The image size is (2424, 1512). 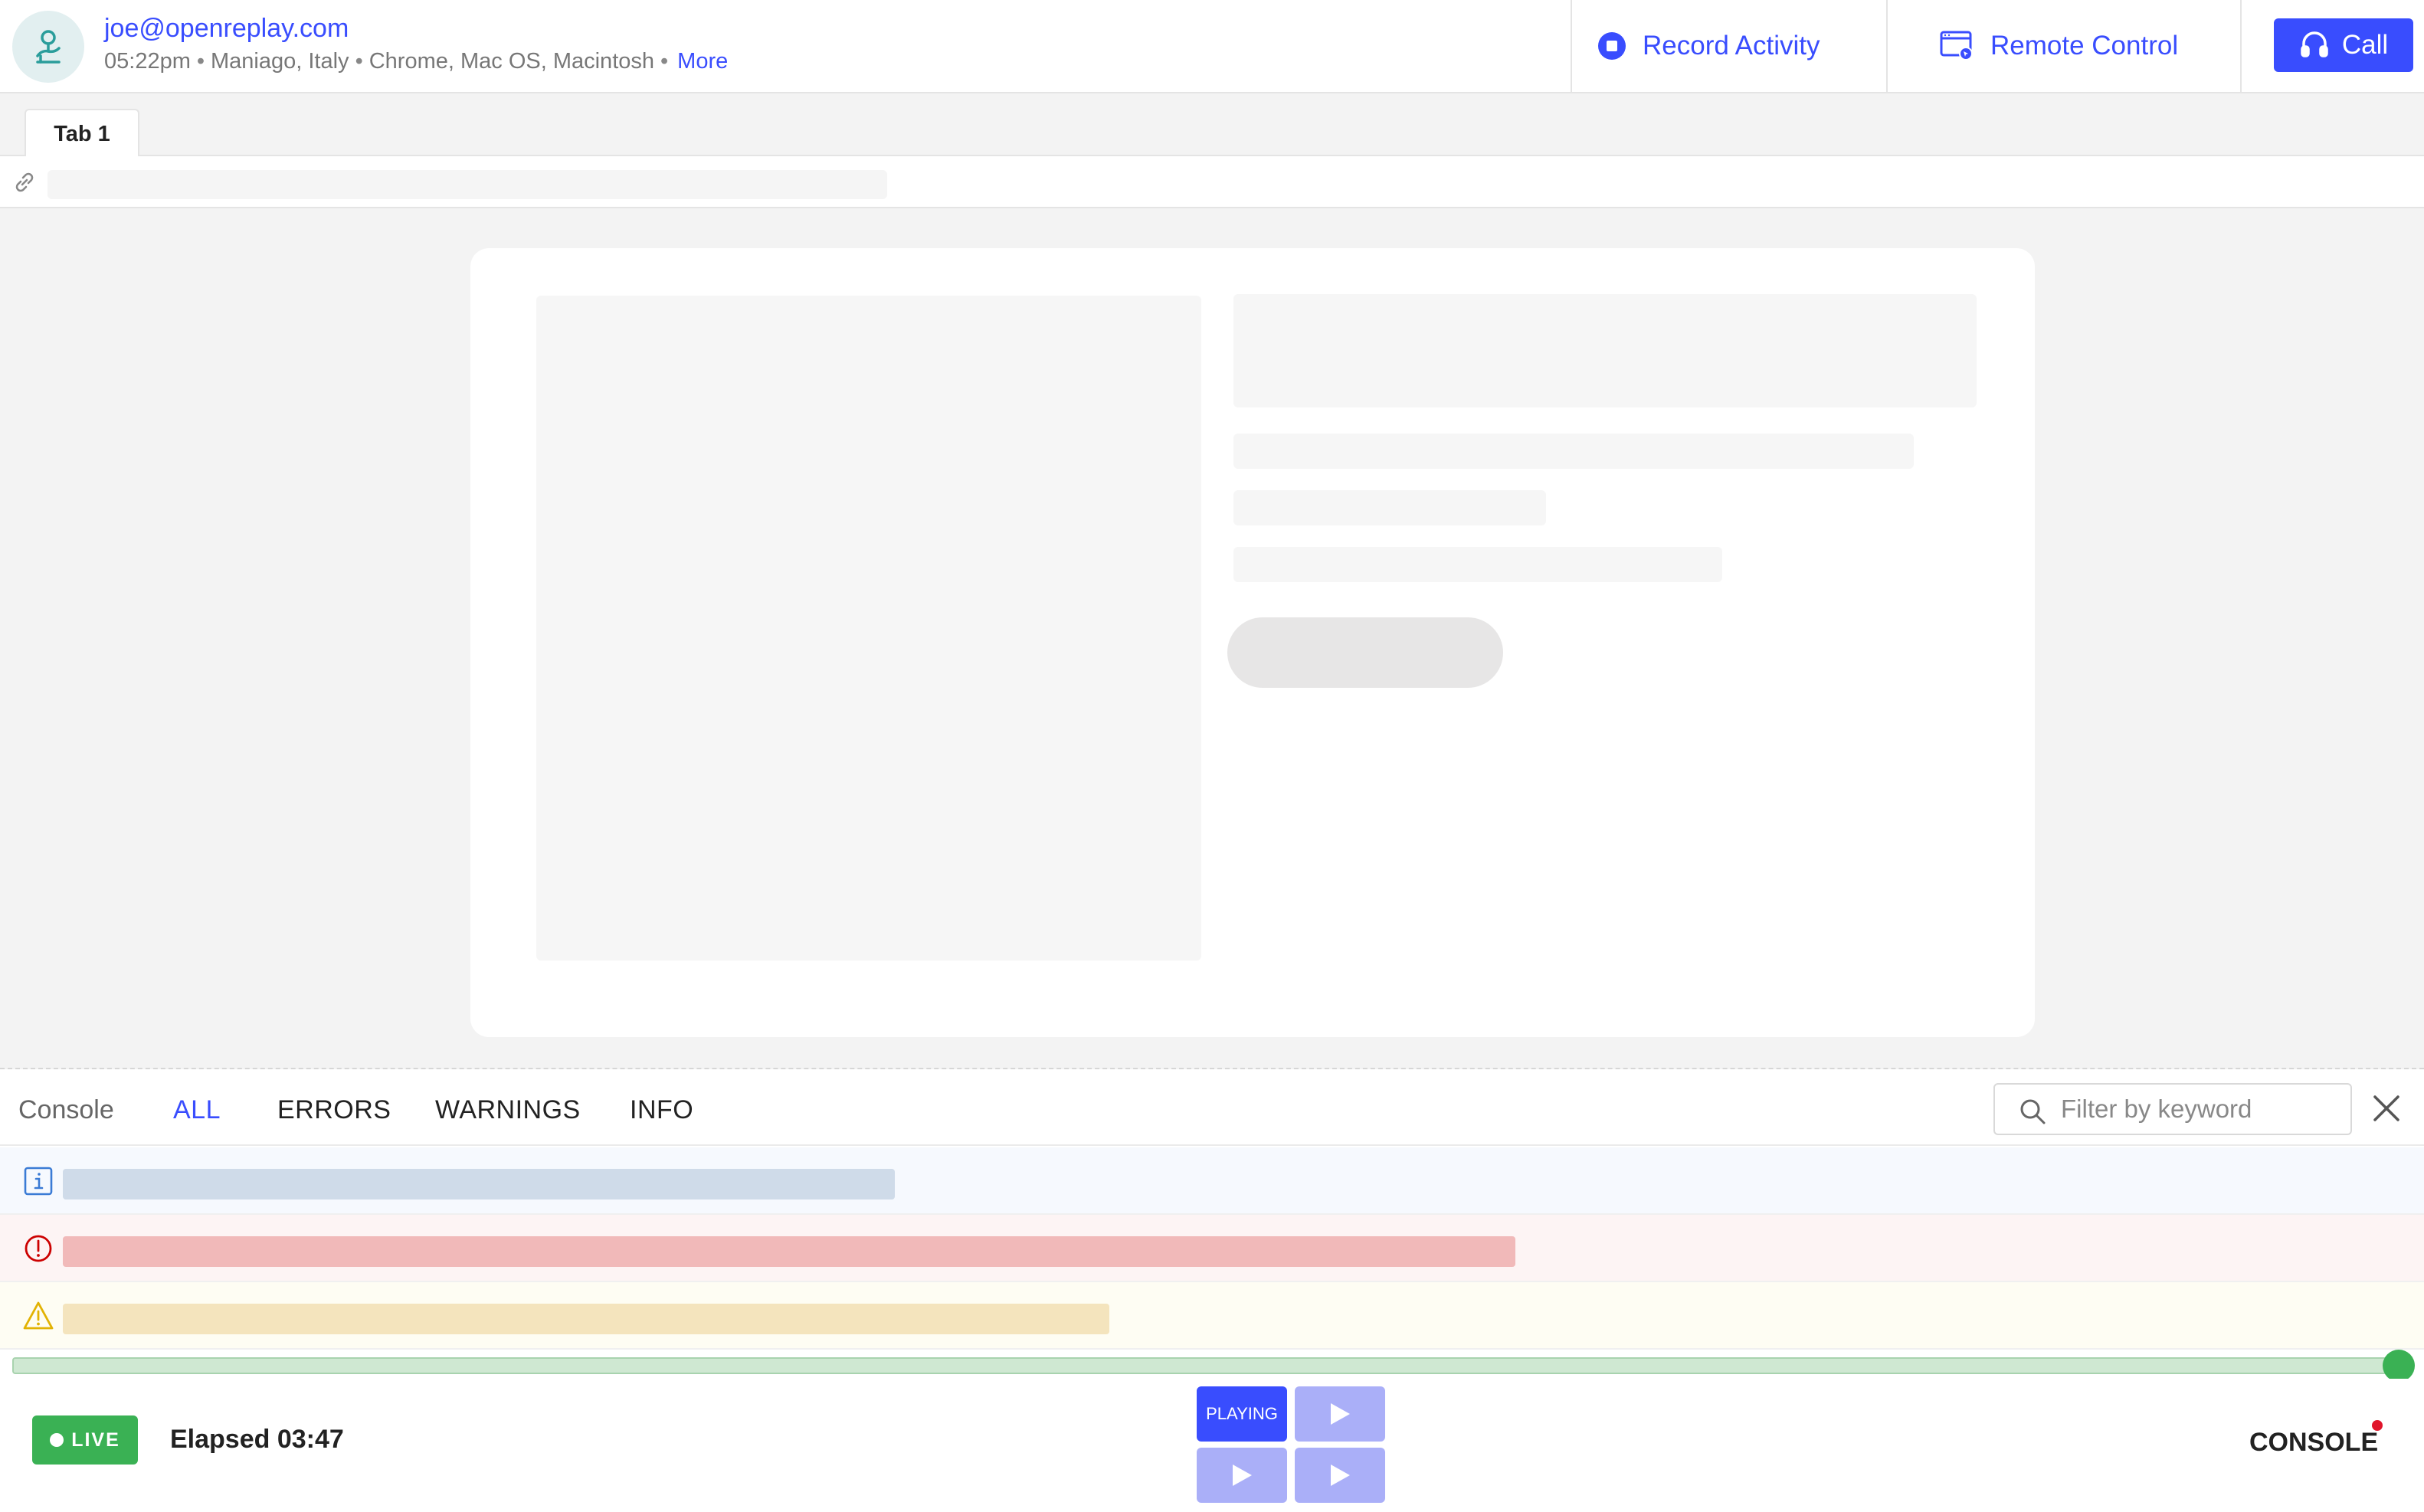 I want to click on call-label: Call, so click(x=2365, y=45).